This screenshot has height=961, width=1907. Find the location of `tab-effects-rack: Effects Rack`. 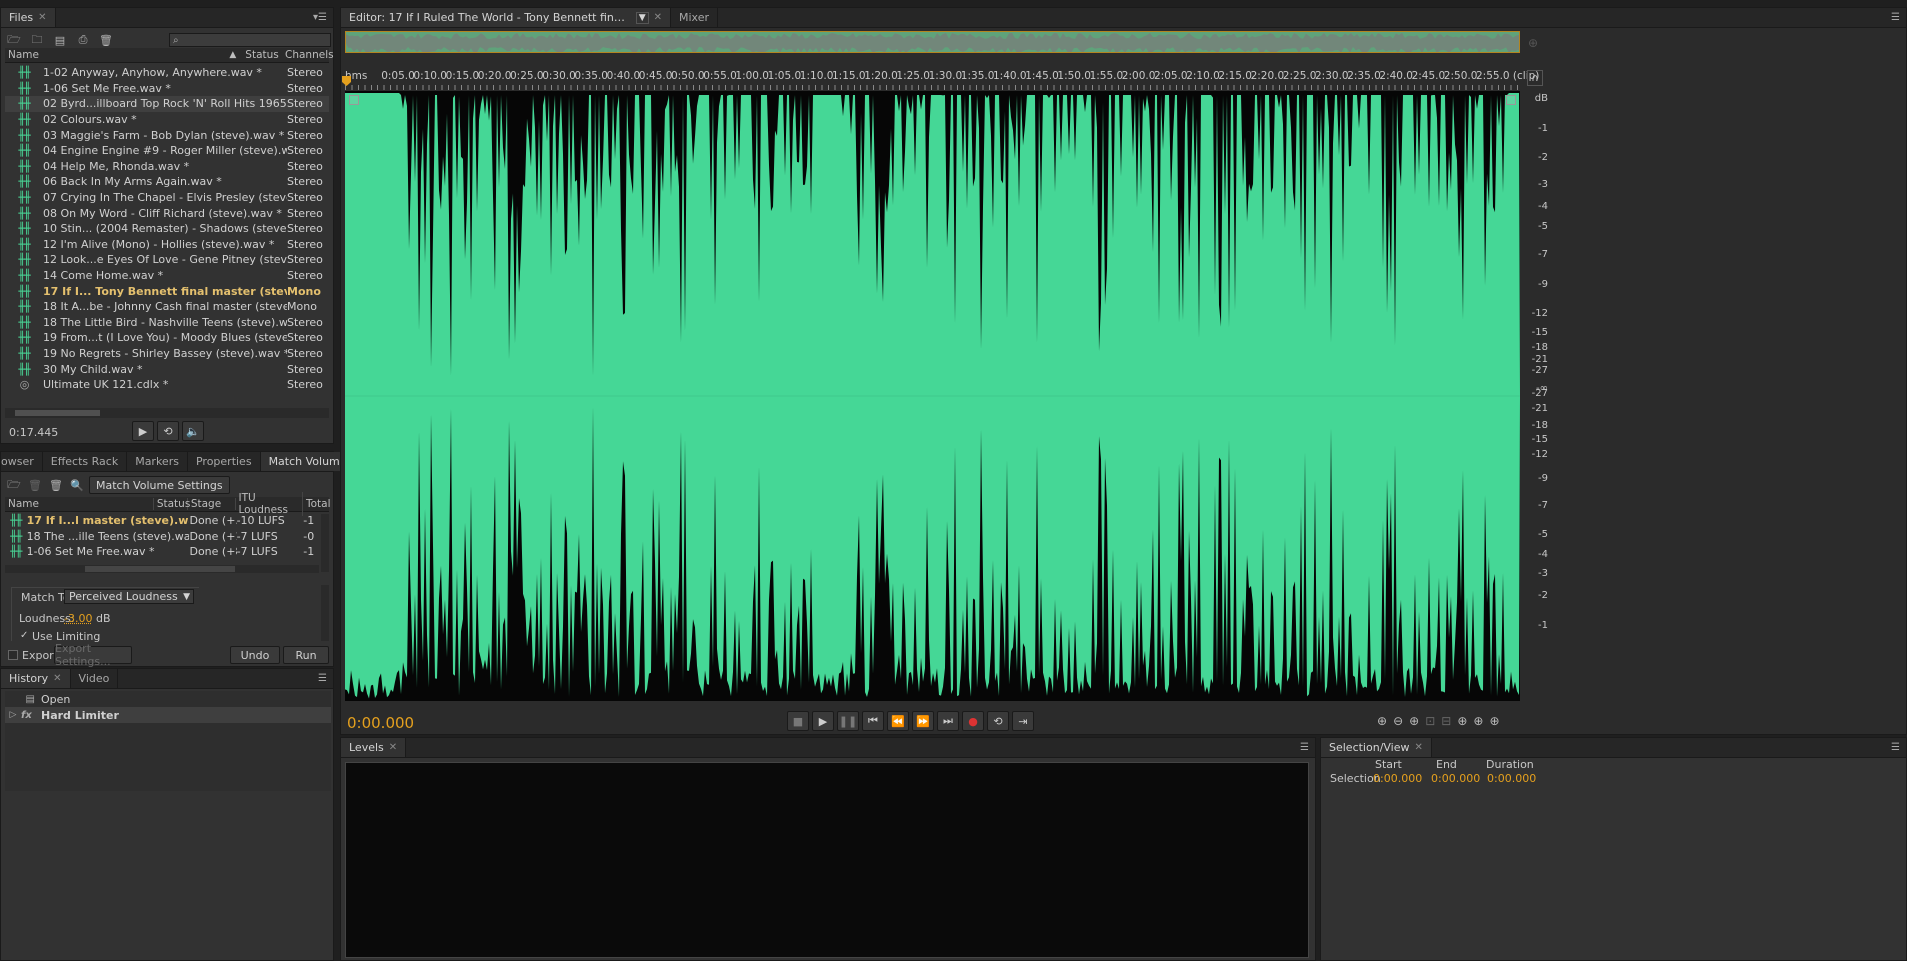

tab-effects-rack: Effects Rack is located at coordinates (85, 461).